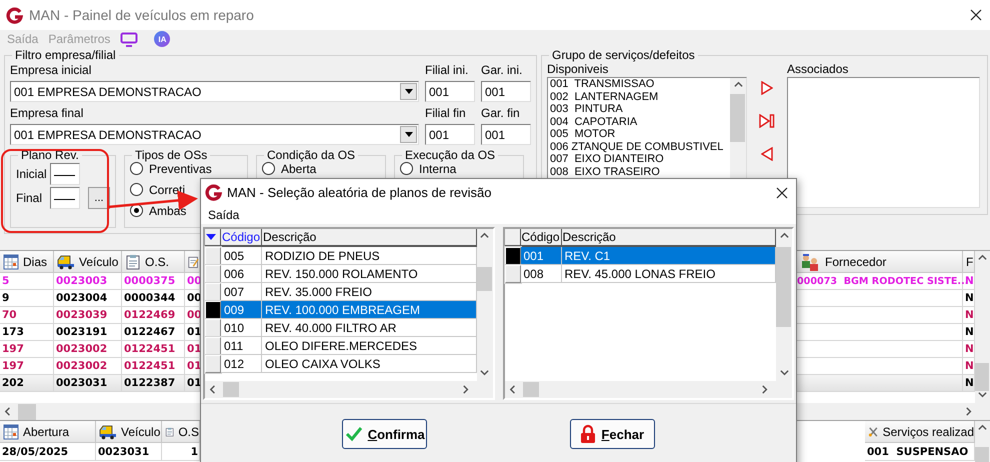  I want to click on column-header: Fornecedor, so click(879, 262).